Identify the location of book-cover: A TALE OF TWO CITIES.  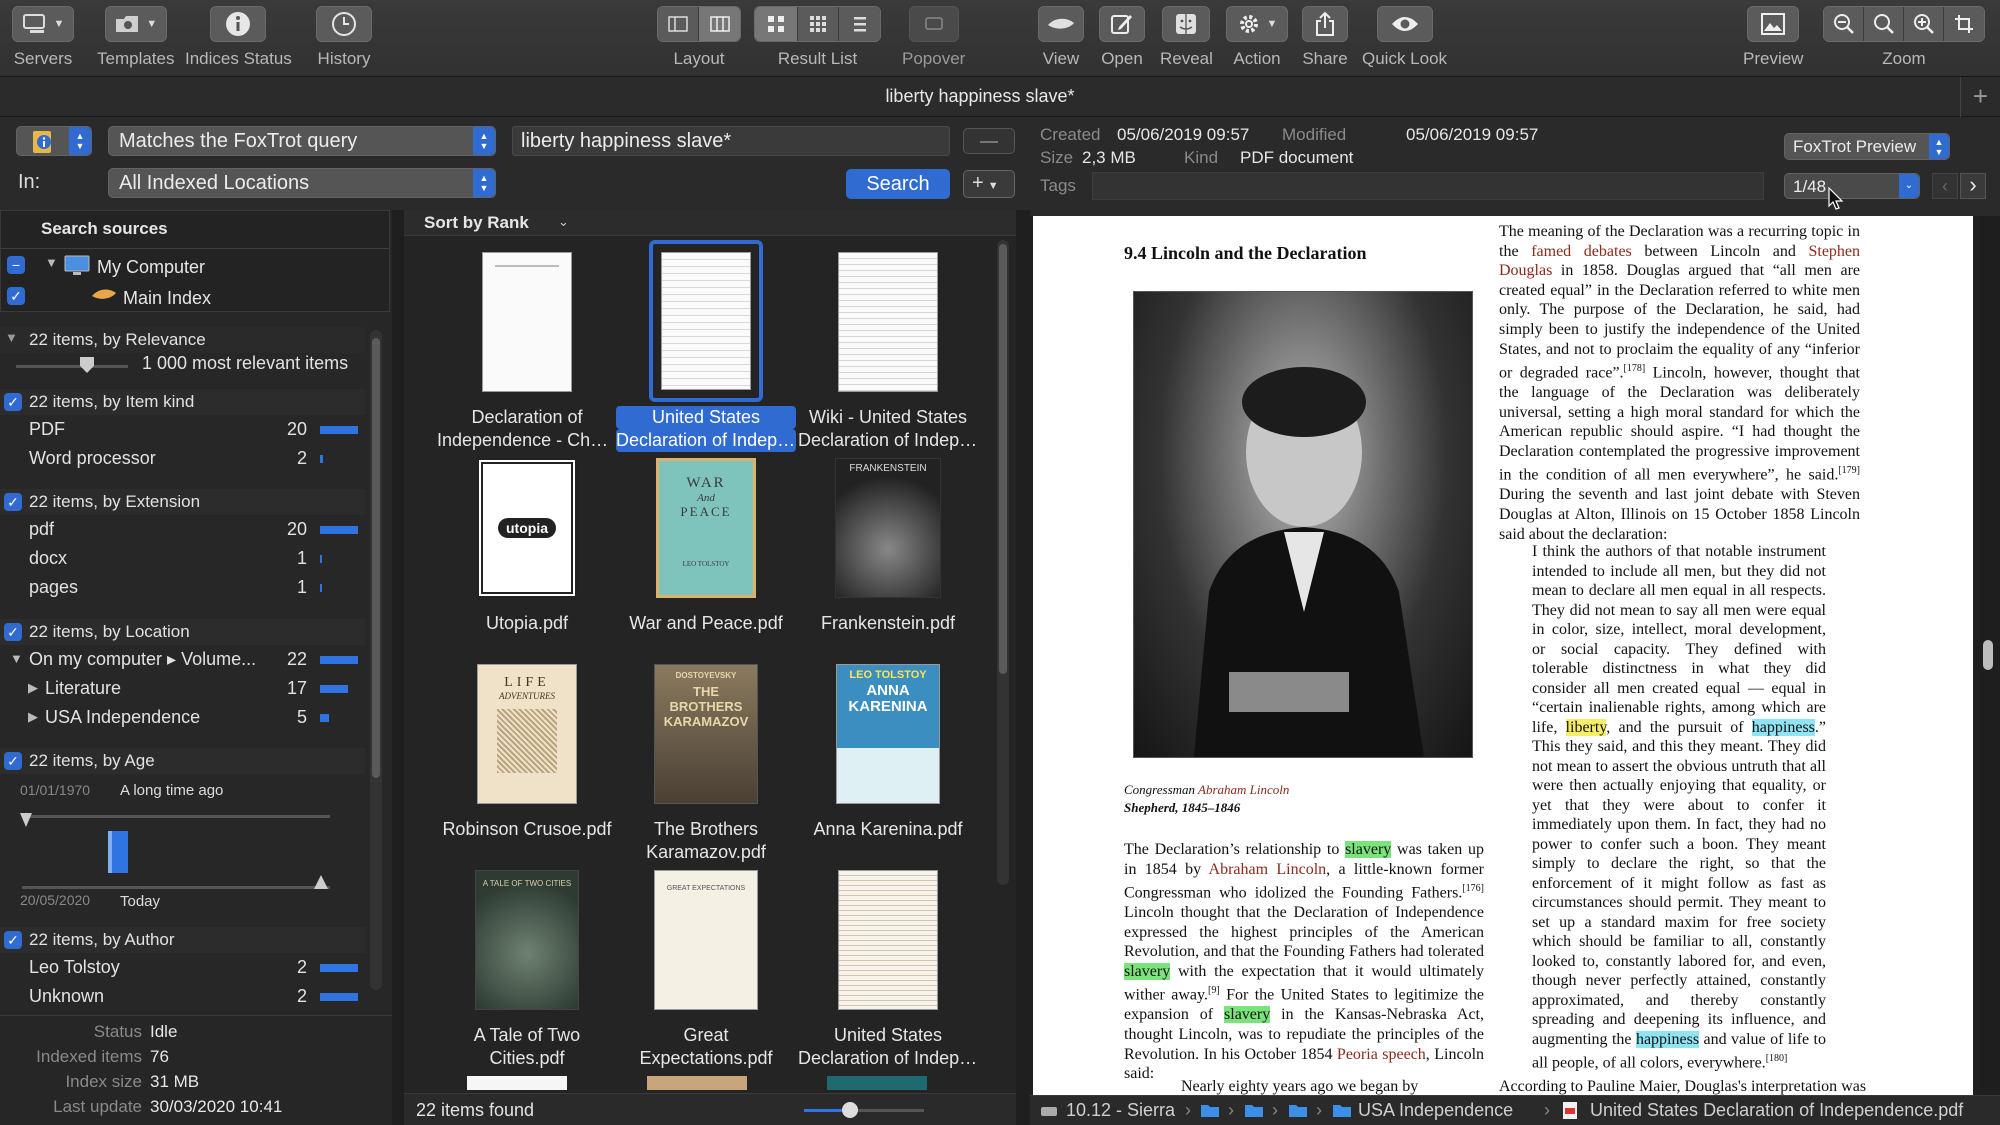
(527, 940).